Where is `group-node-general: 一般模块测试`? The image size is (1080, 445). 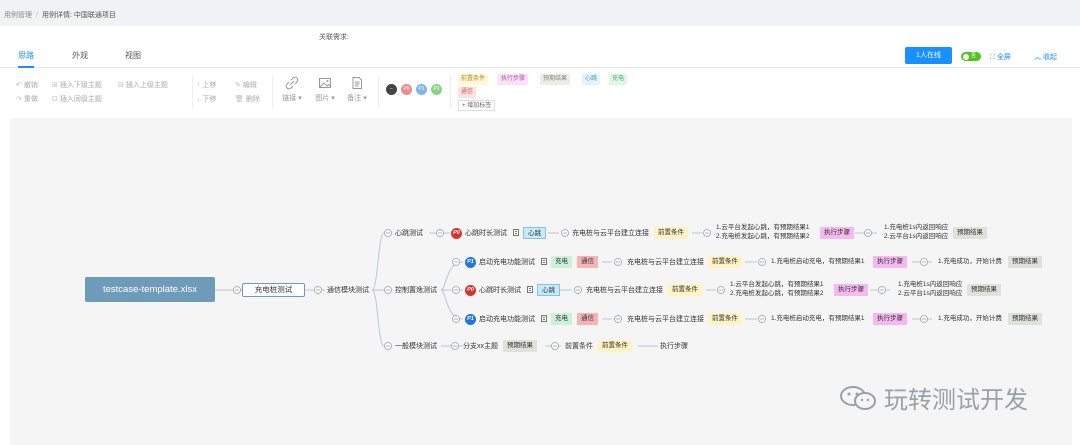 group-node-general: 一般模块测试 is located at coordinates (416, 346).